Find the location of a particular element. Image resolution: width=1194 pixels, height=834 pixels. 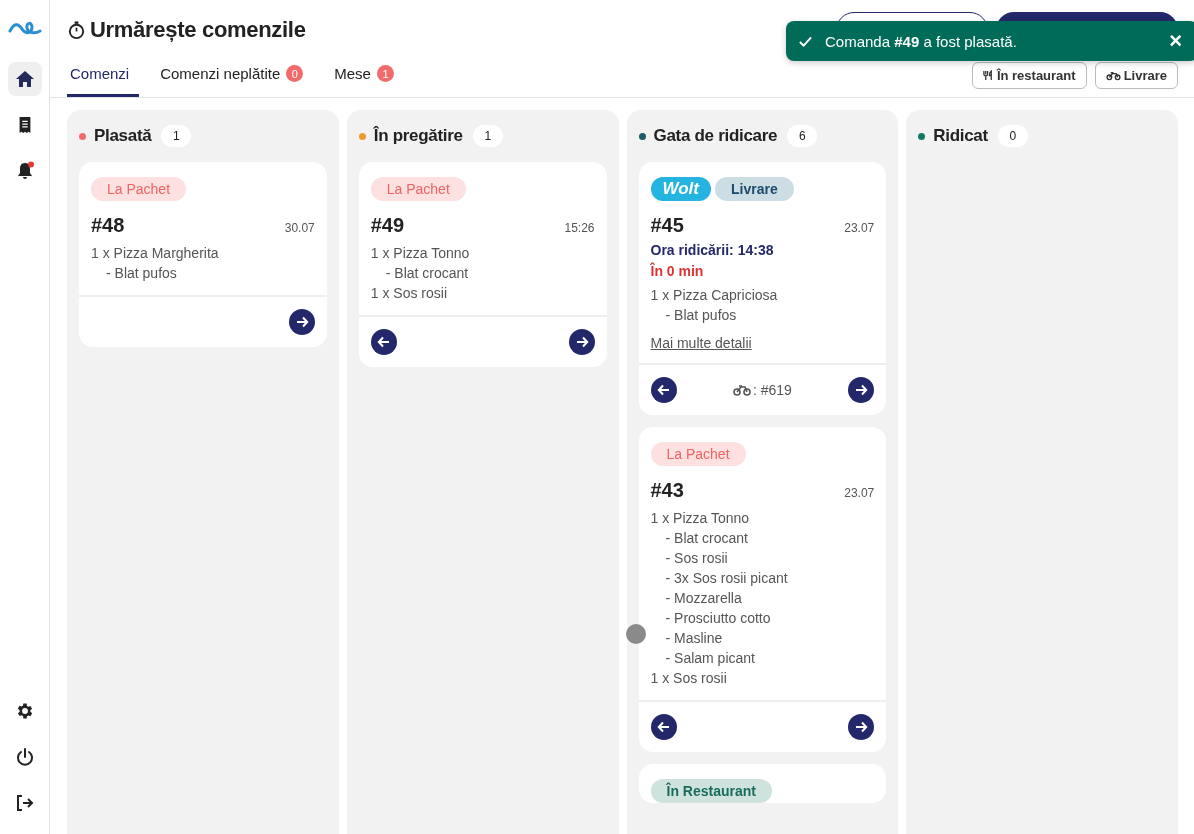

due-time: În 0 min is located at coordinates (677, 270).